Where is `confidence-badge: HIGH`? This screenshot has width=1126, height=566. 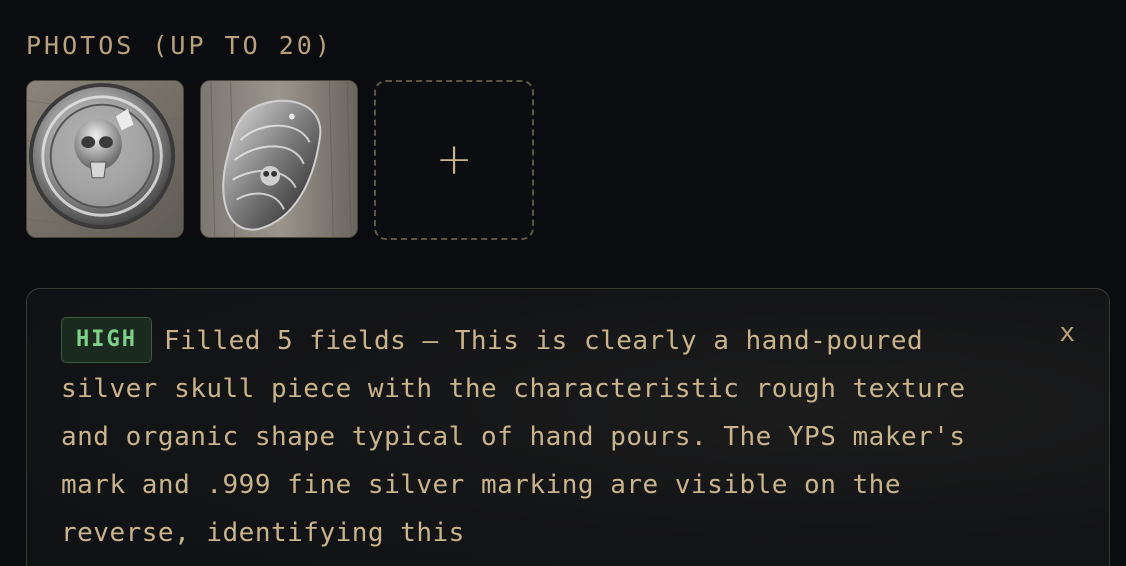
confidence-badge: HIGH is located at coordinates (106, 340).